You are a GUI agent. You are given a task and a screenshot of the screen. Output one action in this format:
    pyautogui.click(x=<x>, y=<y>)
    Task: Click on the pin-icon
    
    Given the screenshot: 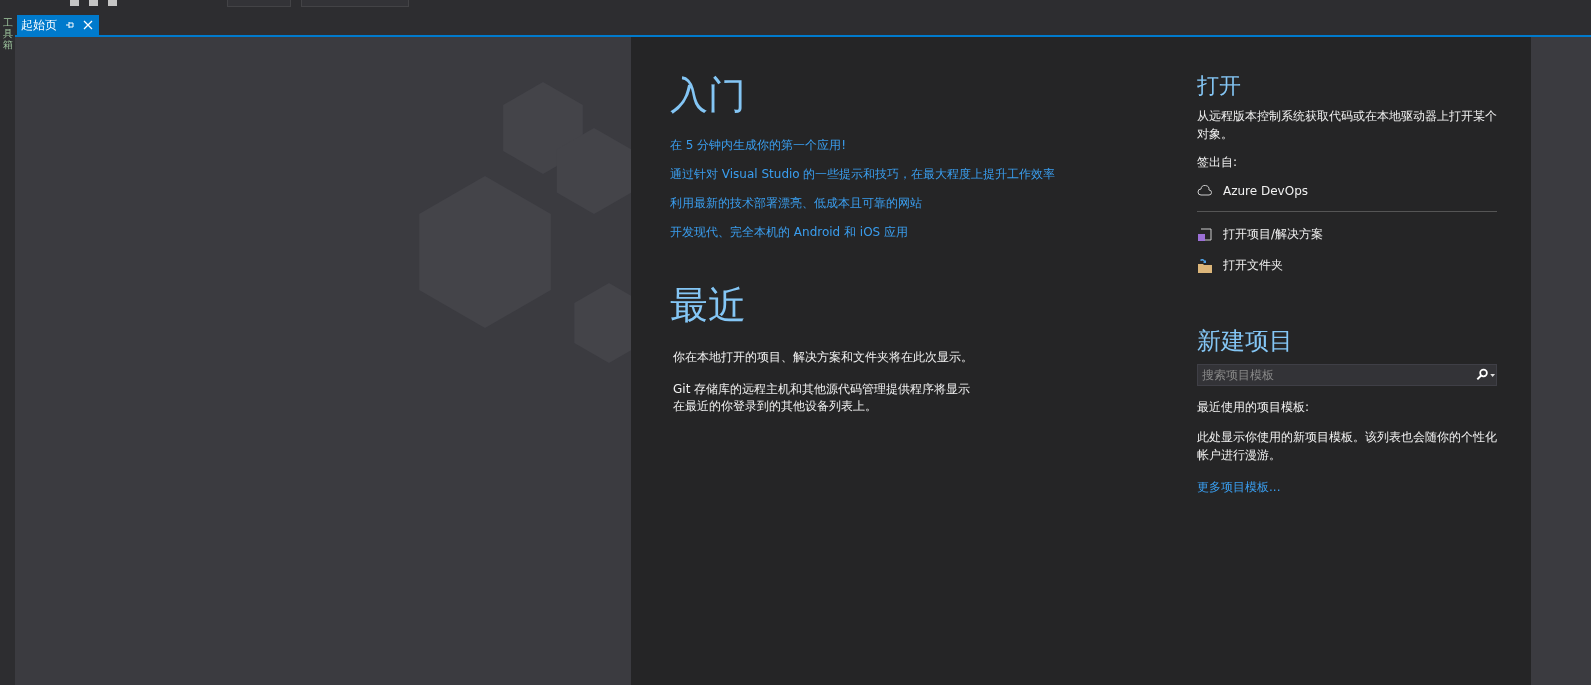 What is the action you would take?
    pyautogui.click(x=70, y=25)
    